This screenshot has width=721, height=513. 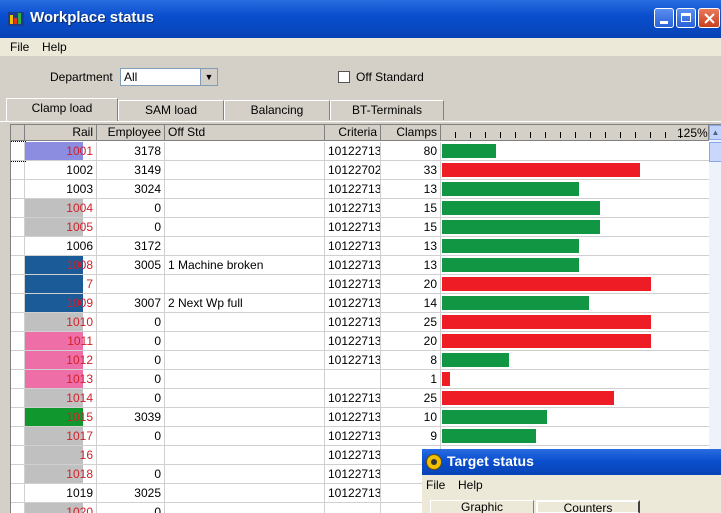 I want to click on scroll-up-icon: ▲, so click(x=715, y=132).